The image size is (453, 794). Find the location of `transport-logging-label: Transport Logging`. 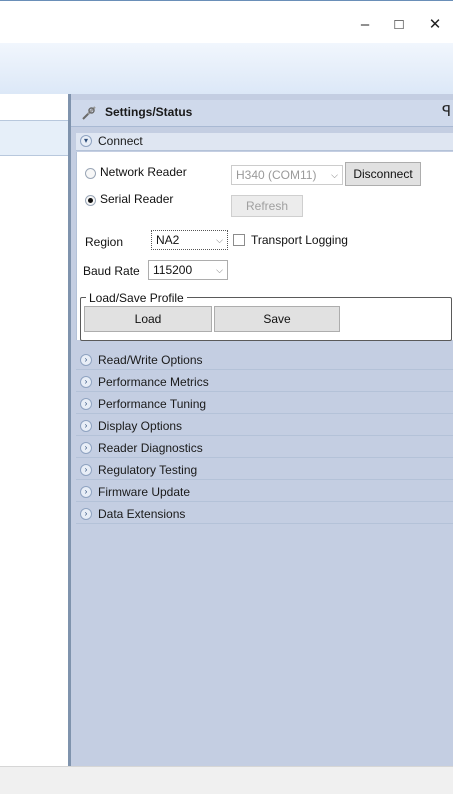

transport-logging-label: Transport Logging is located at coordinates (299, 240).